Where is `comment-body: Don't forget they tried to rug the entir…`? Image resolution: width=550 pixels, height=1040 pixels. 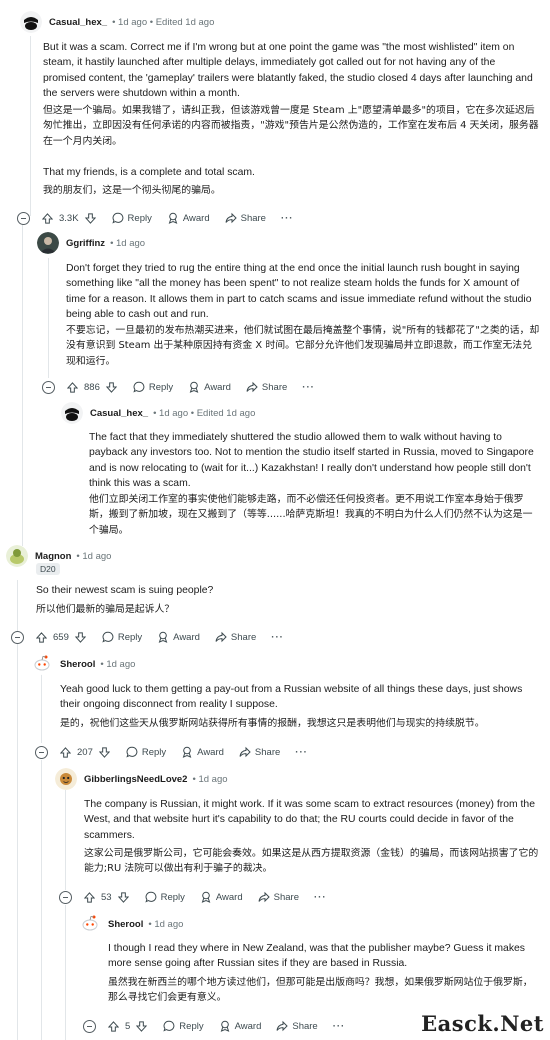 comment-body: Don't forget they tried to rug the entir… is located at coordinates (299, 292).